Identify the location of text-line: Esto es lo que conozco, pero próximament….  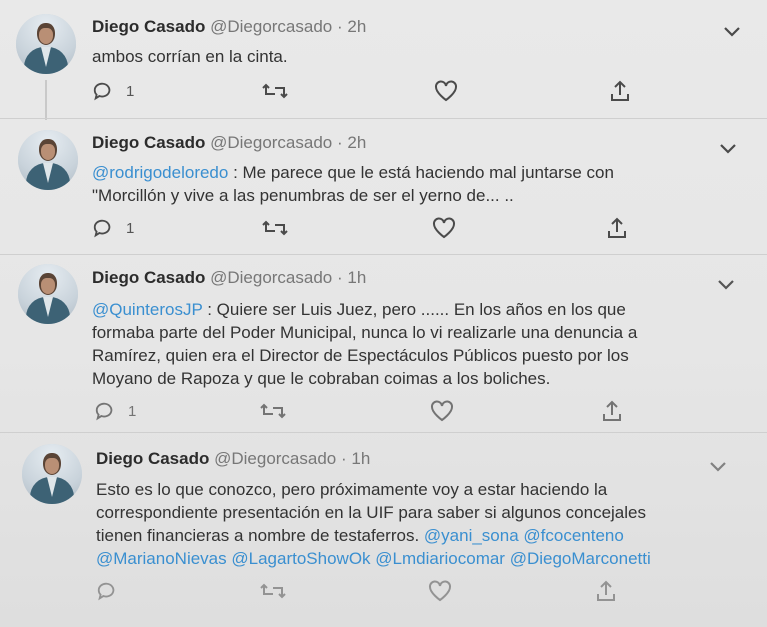
(426, 489).